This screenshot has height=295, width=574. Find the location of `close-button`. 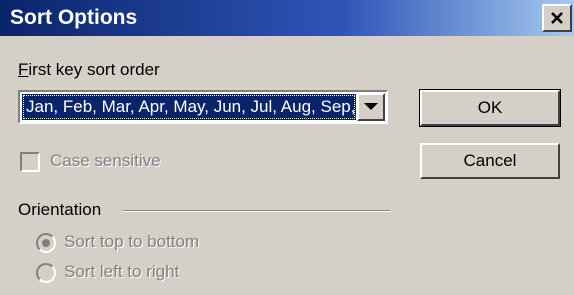

close-button is located at coordinates (557, 18).